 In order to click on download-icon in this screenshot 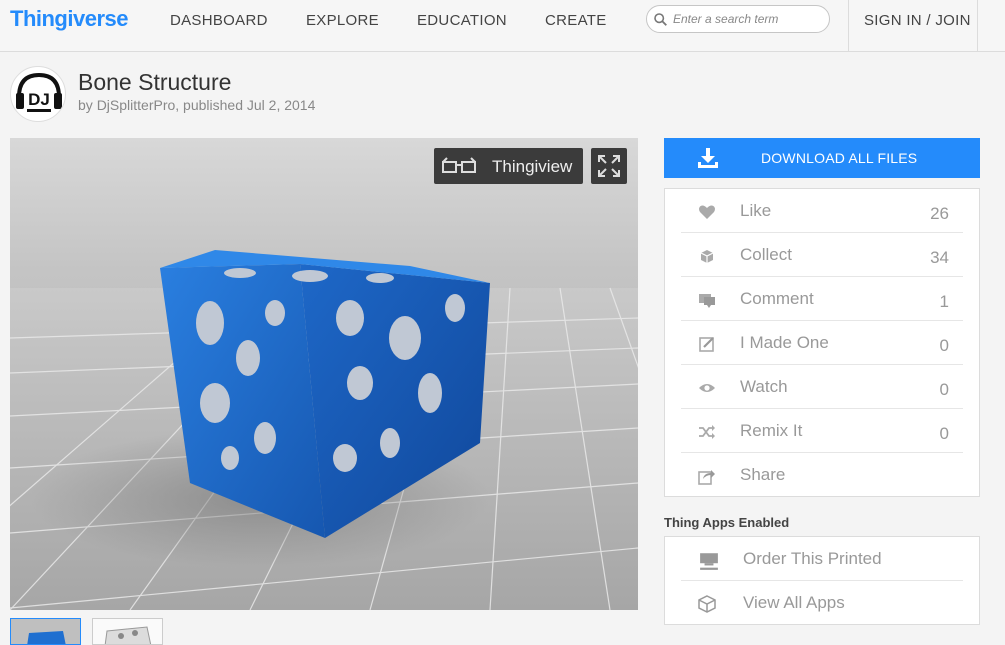, I will do `click(708, 158)`.